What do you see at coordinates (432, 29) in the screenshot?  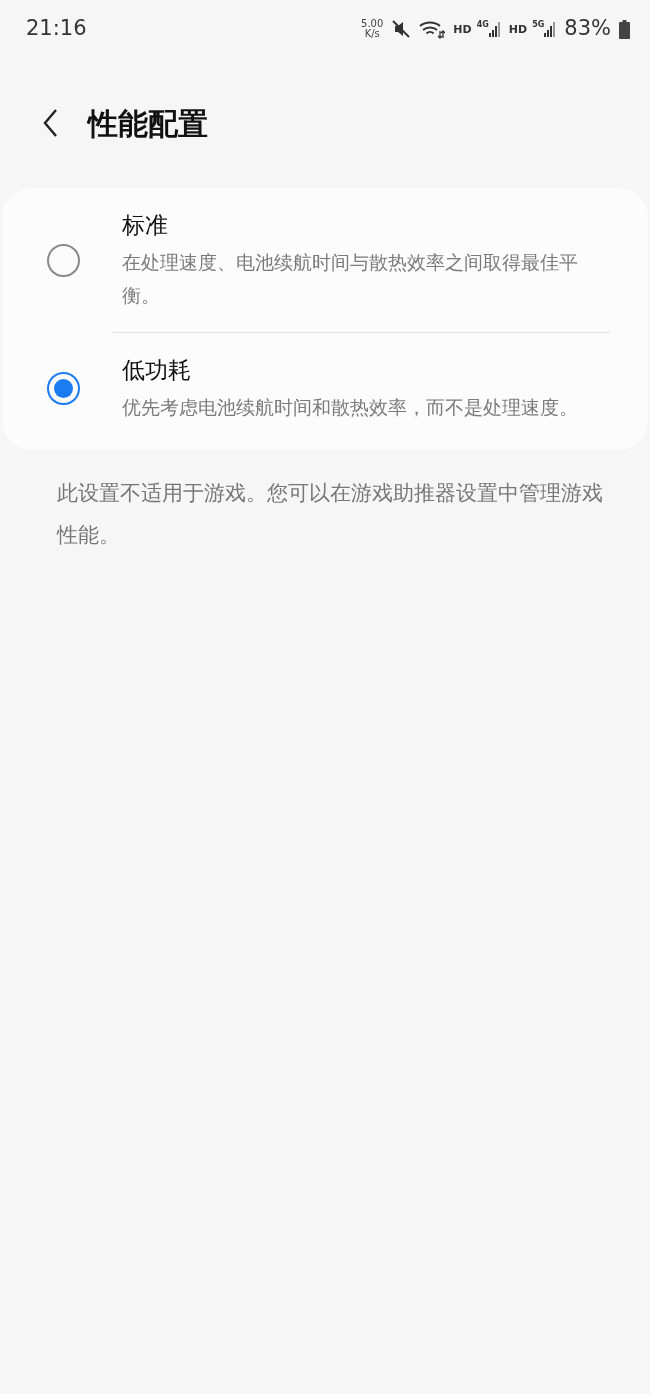 I see `wifi-icon` at bounding box center [432, 29].